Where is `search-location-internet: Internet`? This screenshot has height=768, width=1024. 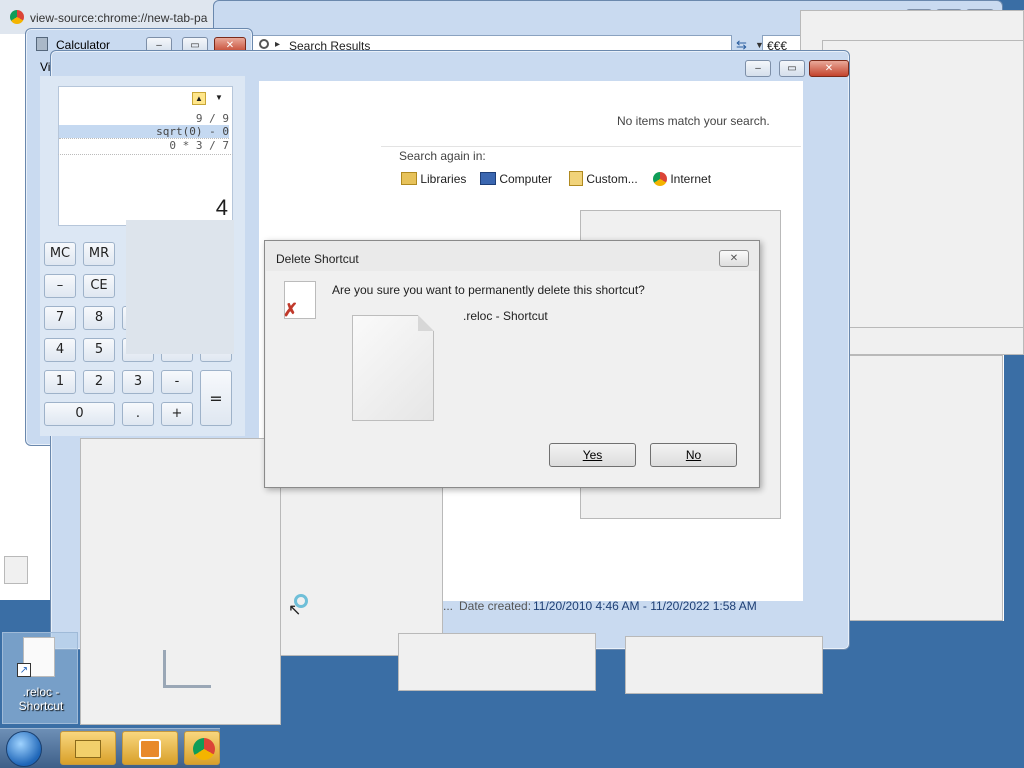
search-location-internet: Internet is located at coordinates (682, 178).